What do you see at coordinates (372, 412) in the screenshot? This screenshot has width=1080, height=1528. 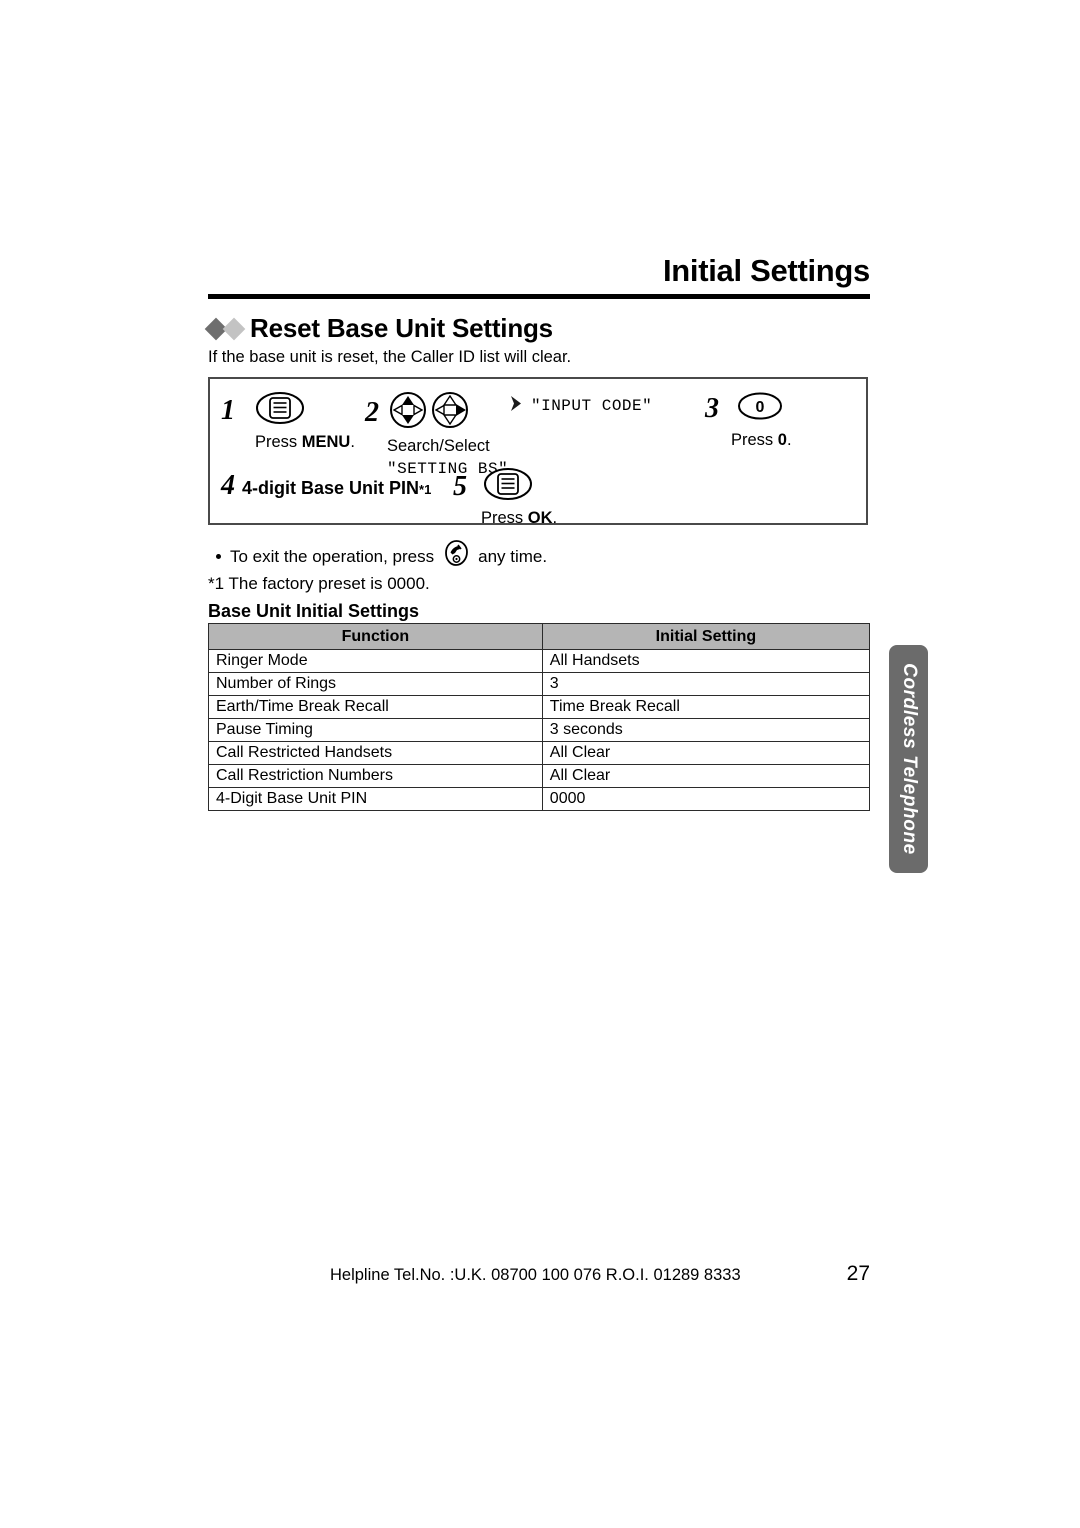 I see `step-2-number: 2` at bounding box center [372, 412].